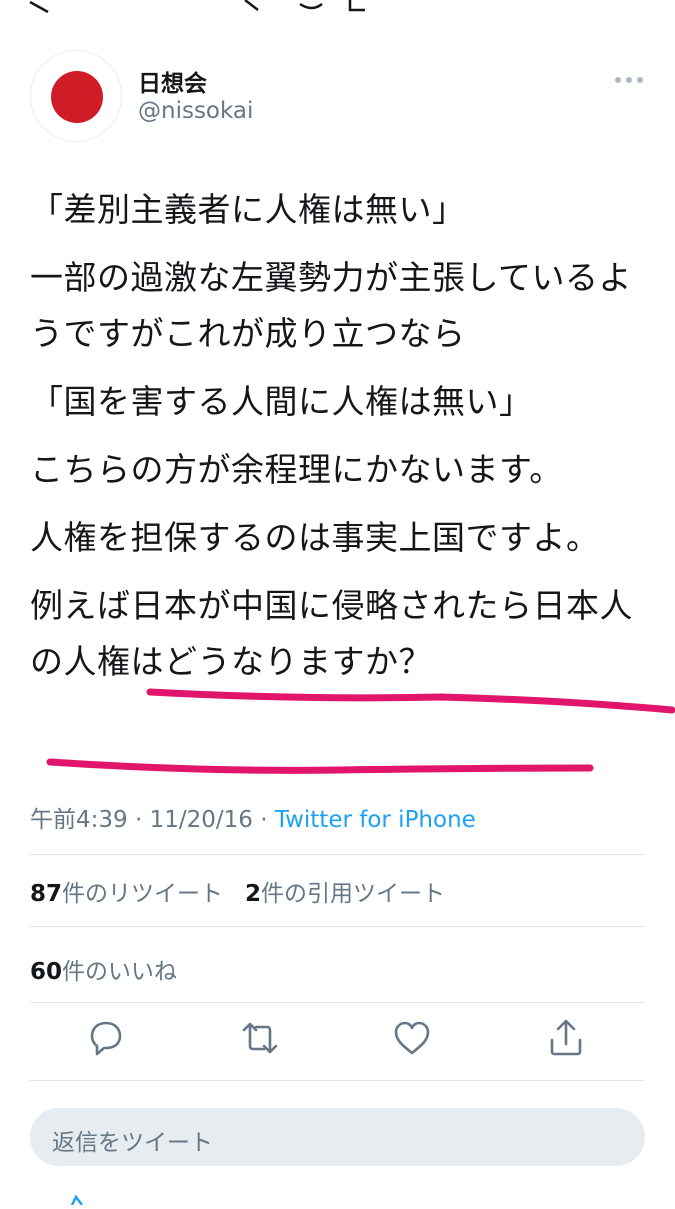  Describe the element at coordinates (143, 894) in the screenshot. I see `retweets-label: 件のリツイート` at that location.